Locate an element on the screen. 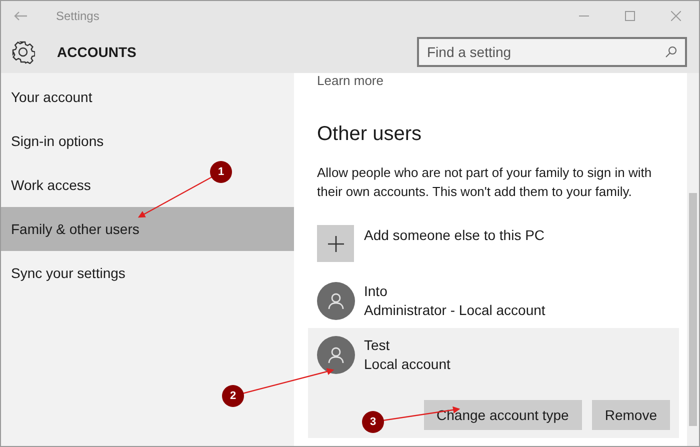  action-button: Change account type is located at coordinates (503, 415).